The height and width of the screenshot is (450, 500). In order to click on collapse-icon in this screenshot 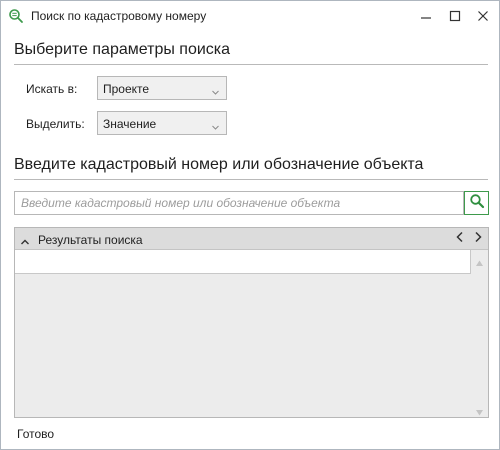, I will do `click(25, 239)`.